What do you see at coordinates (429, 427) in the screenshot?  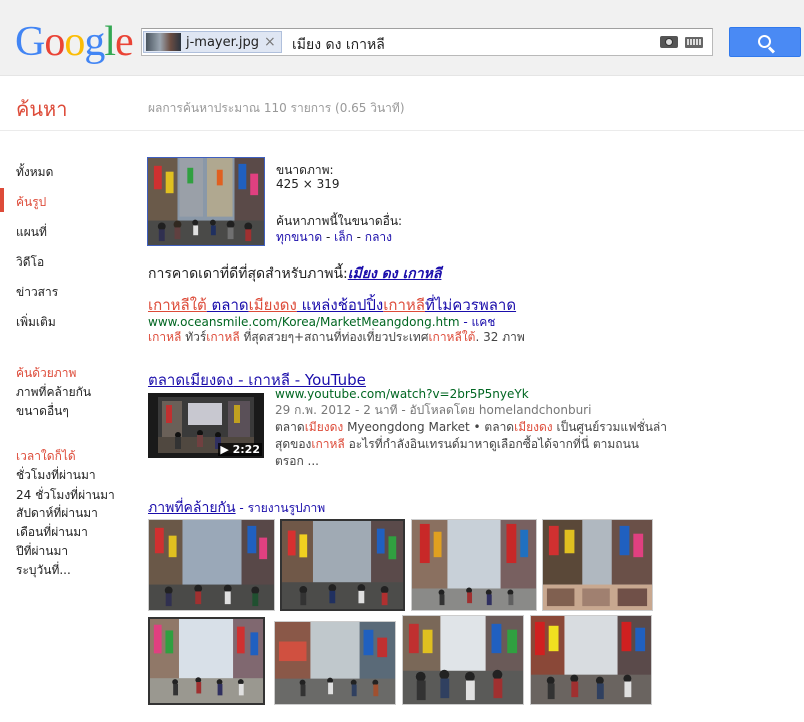 I see `r2-l1c: Myeongdong Market • ตลาด` at bounding box center [429, 427].